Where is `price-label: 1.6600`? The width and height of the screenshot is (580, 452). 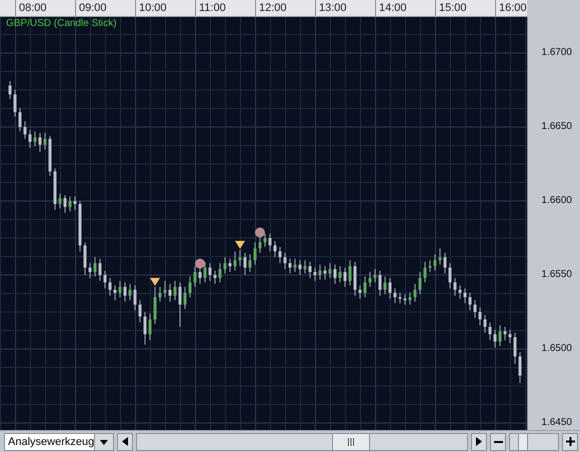 price-label: 1.6600 is located at coordinates (556, 201).